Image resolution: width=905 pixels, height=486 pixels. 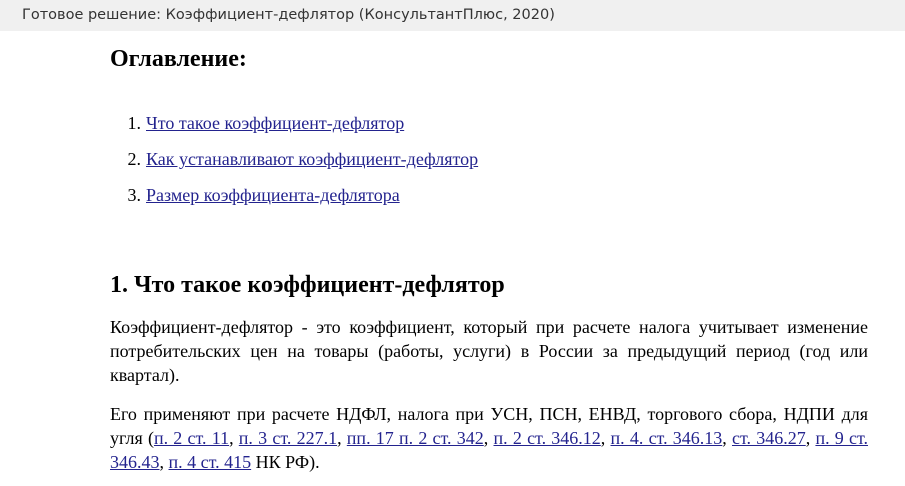 I want to click on section-heading: 1. Что такое коэффициент-дефлятор, so click(x=307, y=285).